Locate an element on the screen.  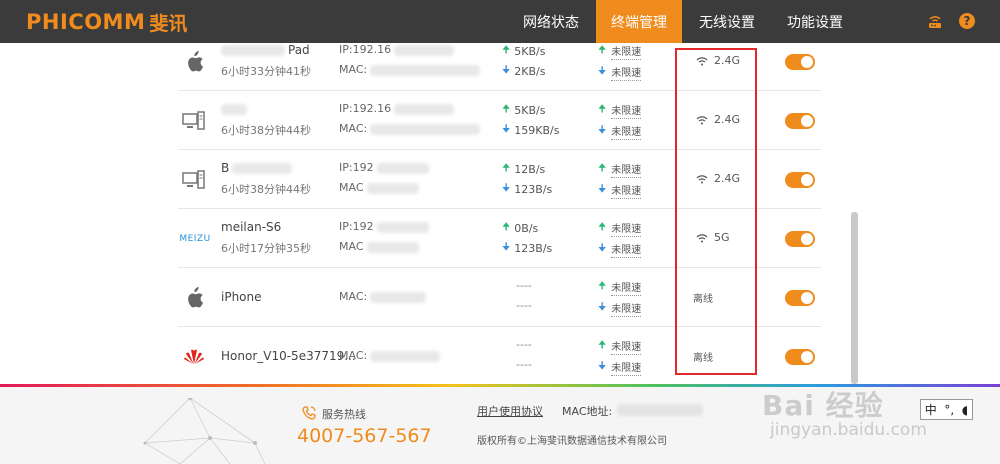
baidu-watermark-url: jingyan.baidu.com is located at coordinates (848, 430).